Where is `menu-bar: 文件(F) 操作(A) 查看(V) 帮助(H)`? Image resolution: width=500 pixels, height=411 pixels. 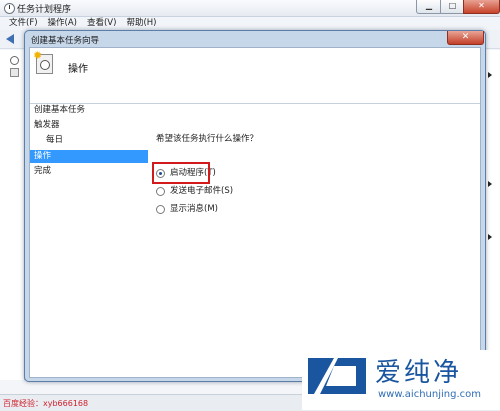
menu-bar: 文件(F) 操作(A) 查看(V) 帮助(H) is located at coordinates (250, 23).